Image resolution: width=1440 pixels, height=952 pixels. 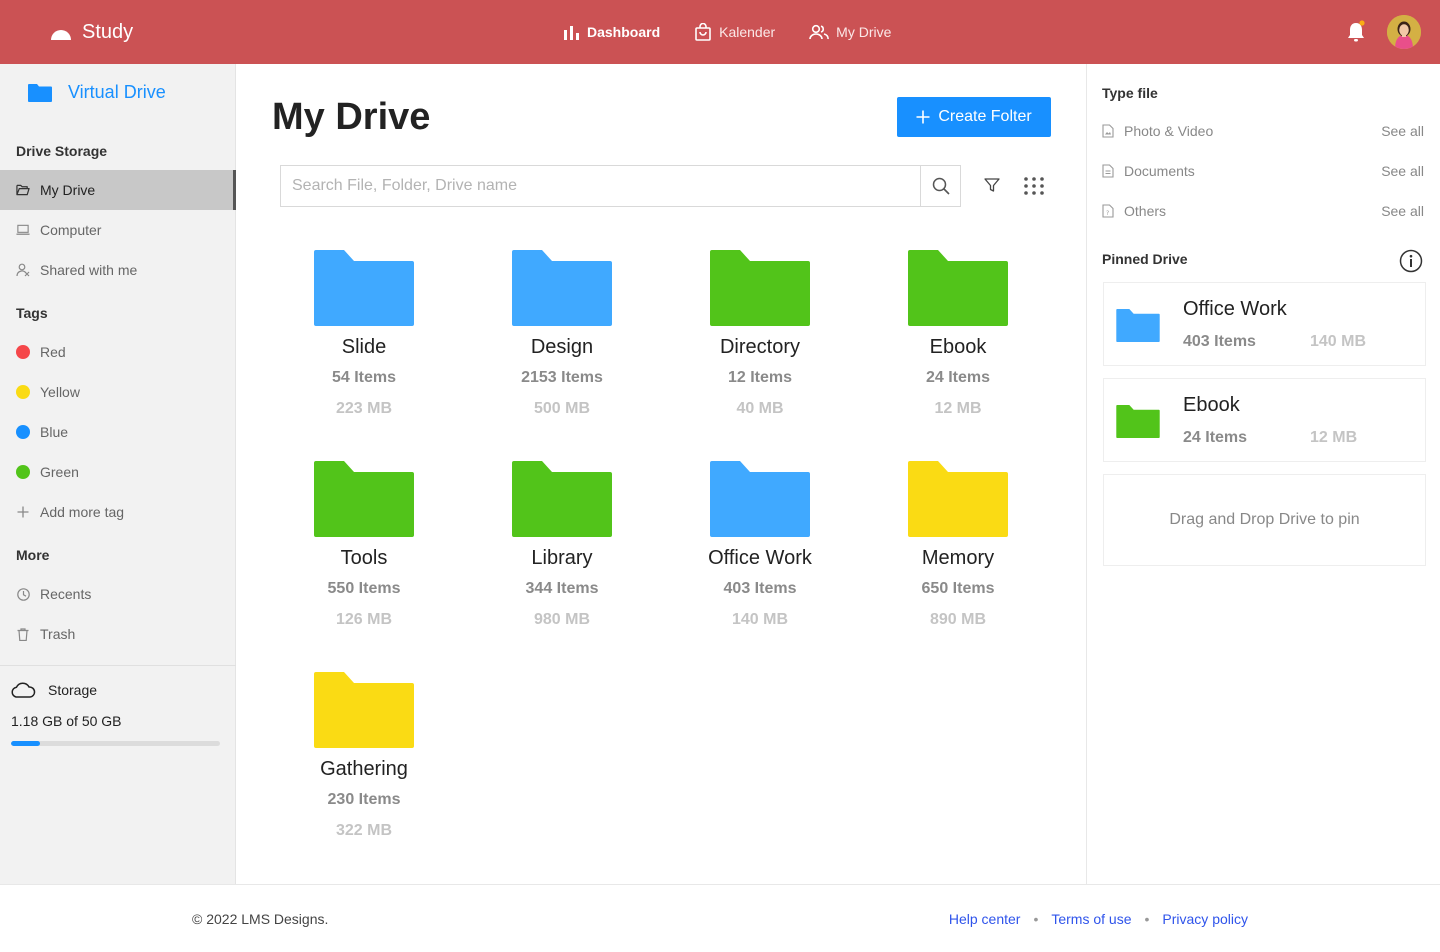 I want to click on sidebar-item-label: Recents, so click(x=66, y=594).